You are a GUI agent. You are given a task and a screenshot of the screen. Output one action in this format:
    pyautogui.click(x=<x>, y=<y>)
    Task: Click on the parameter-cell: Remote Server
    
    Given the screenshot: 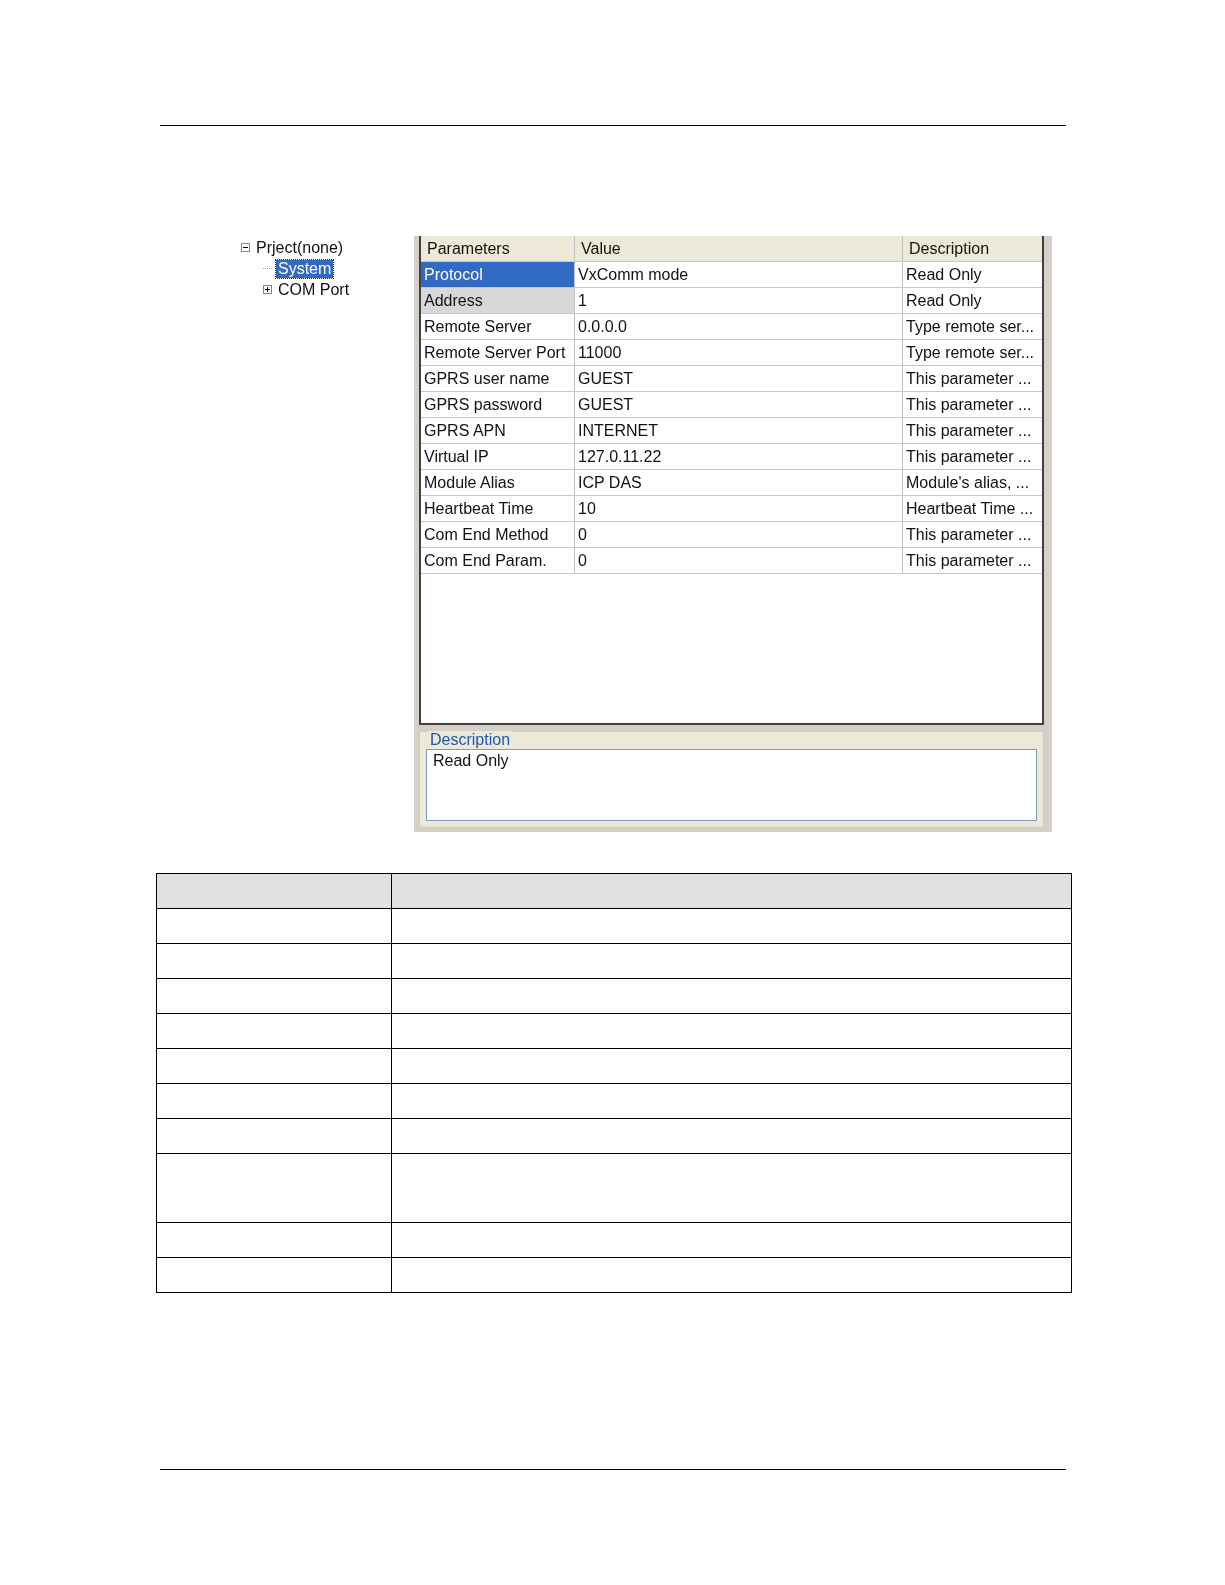 What is the action you would take?
    pyautogui.click(x=498, y=326)
    